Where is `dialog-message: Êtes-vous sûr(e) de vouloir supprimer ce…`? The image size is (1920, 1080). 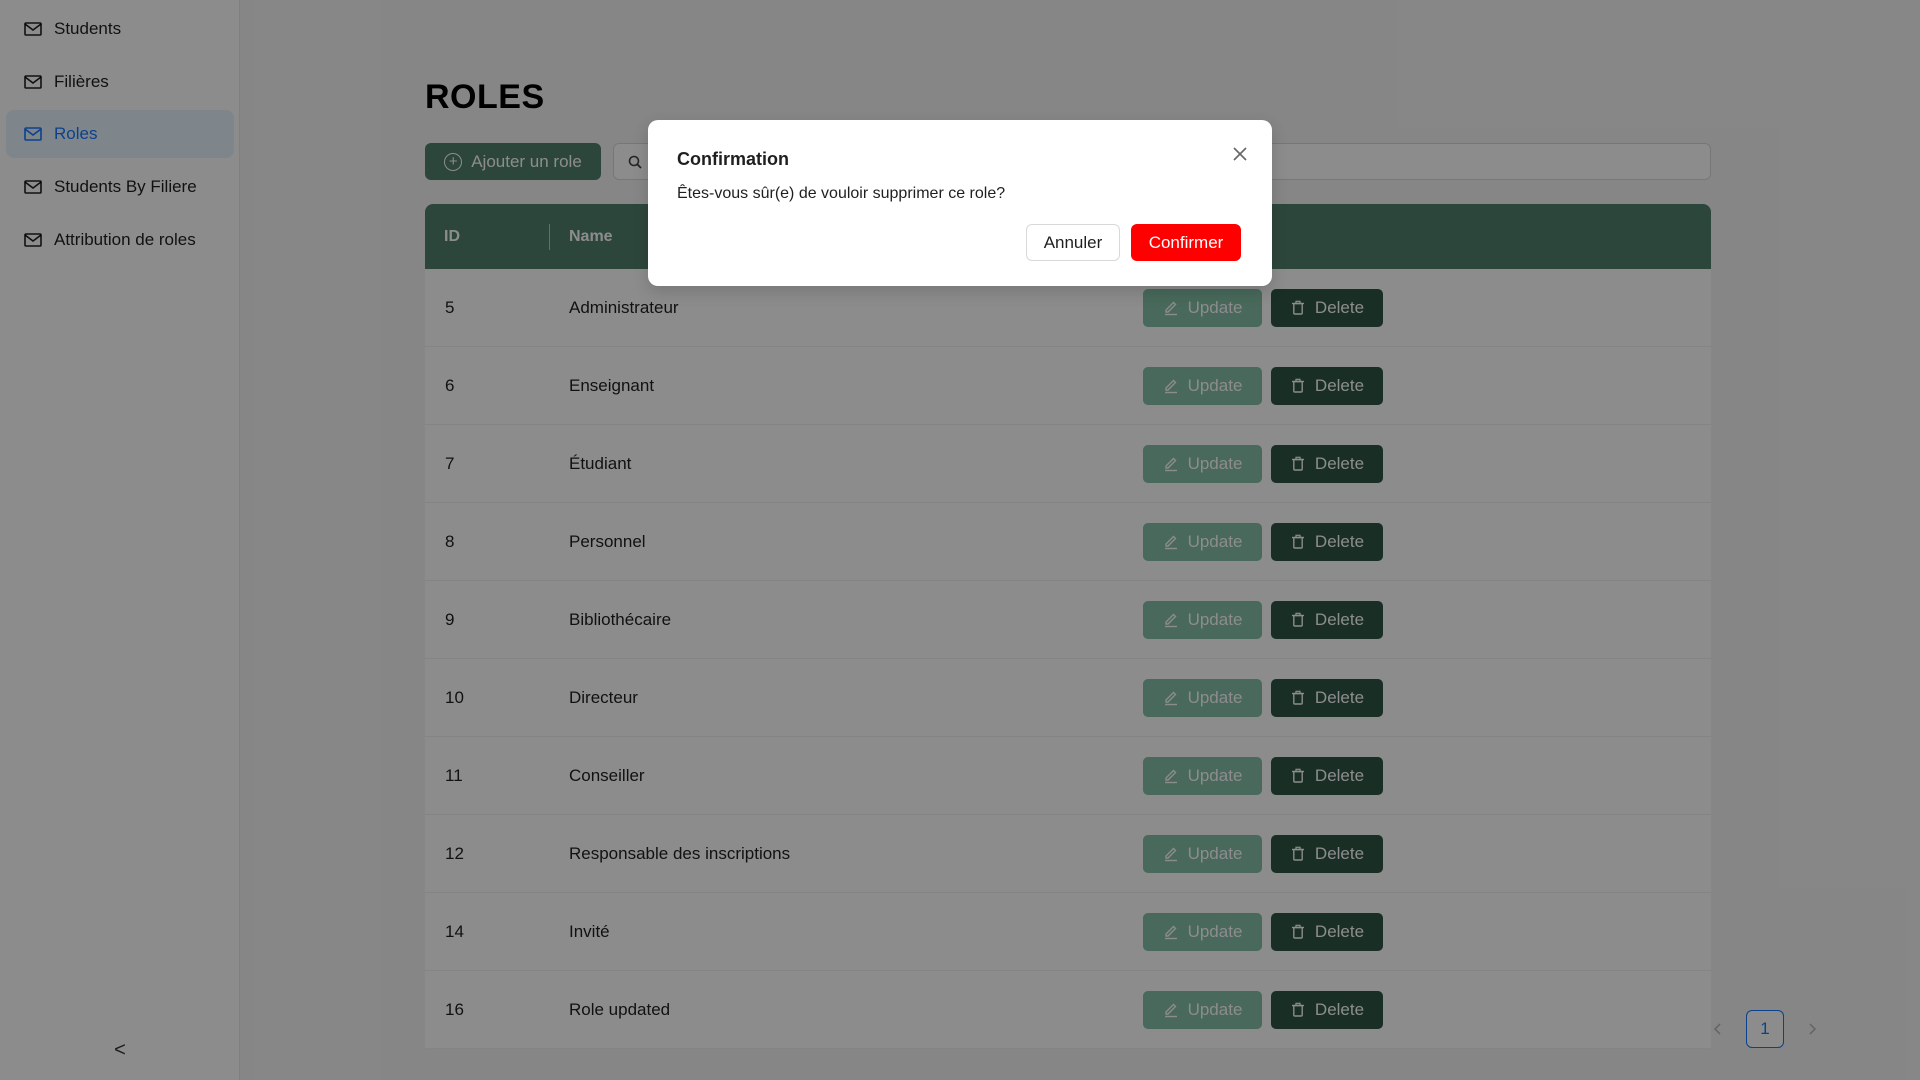
dialog-message: Êtes-vous sûr(e) de vouloir supprimer ce… is located at coordinates (841, 193).